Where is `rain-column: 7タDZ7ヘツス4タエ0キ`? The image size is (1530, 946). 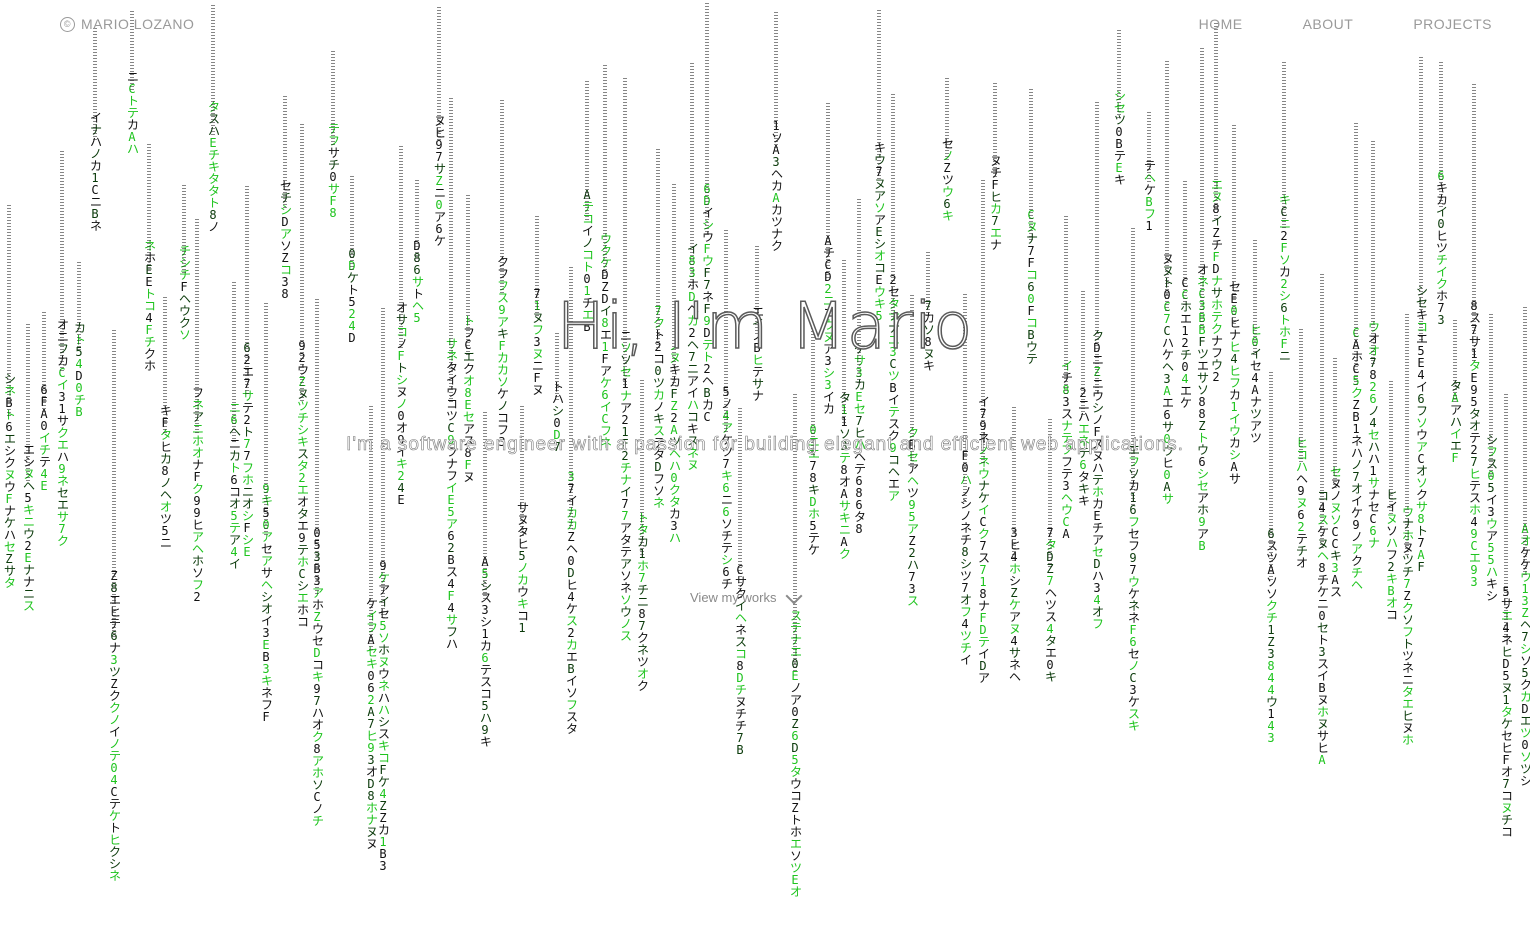
rain-column: 7タDZ7ヘツス4タエ0キ is located at coordinates (1051, 556).